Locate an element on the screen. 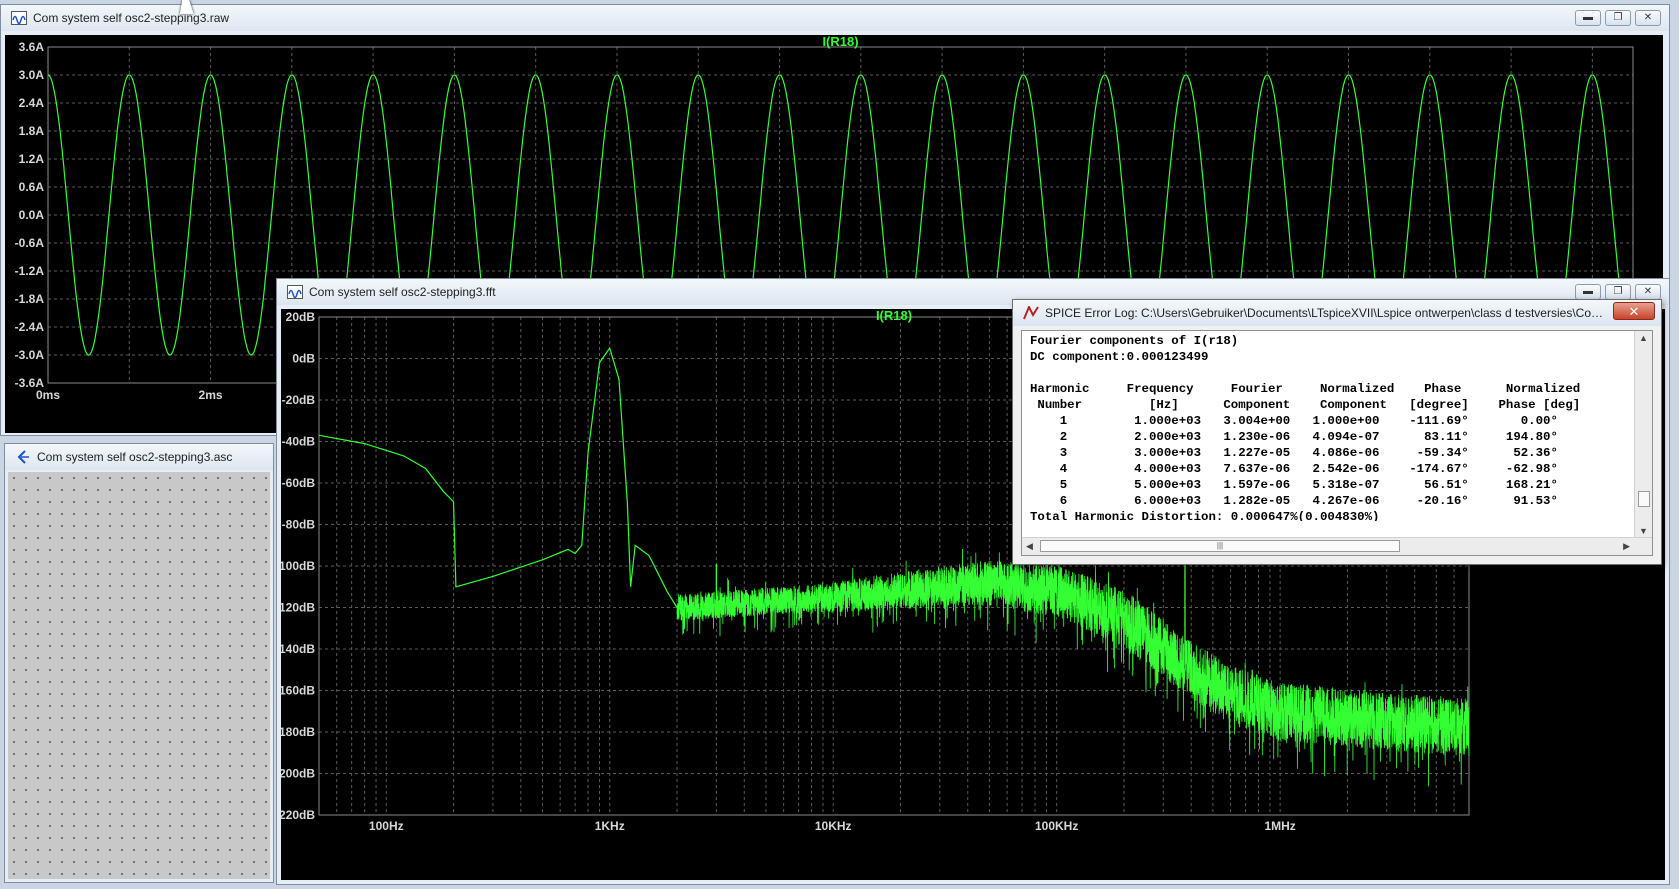 The width and height of the screenshot is (1679, 889). fft-trace-low is located at coordinates (498, 477).